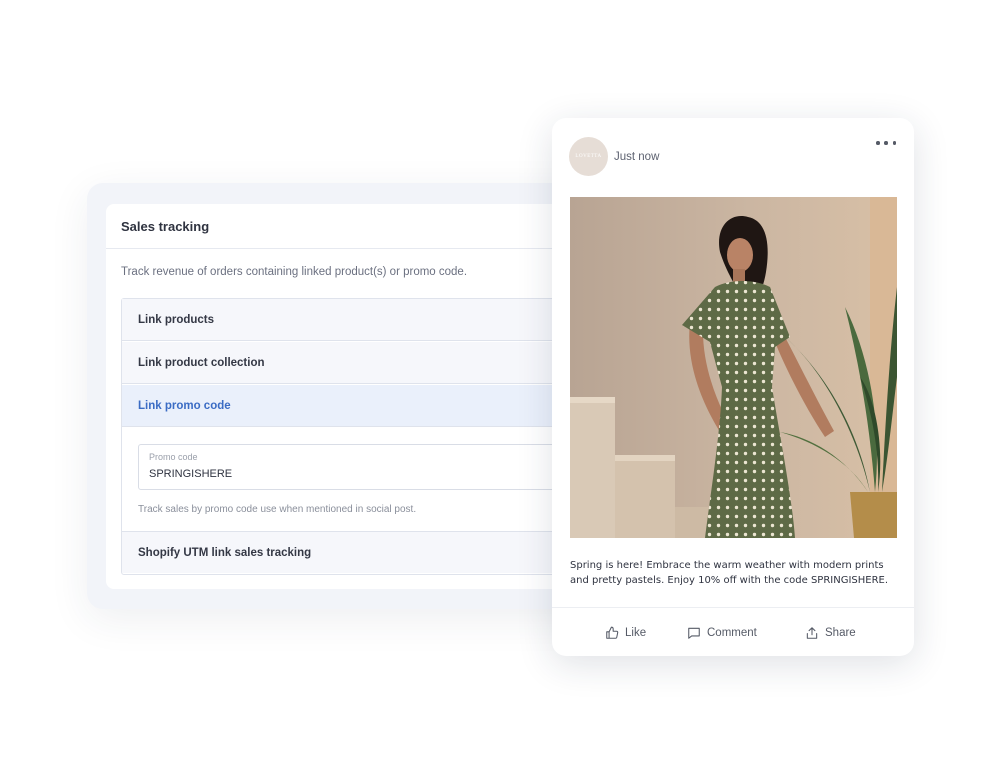 The height and width of the screenshot is (762, 1000). Describe the element at coordinates (366, 226) in the screenshot. I see `panel-title: Sales tracking` at that location.